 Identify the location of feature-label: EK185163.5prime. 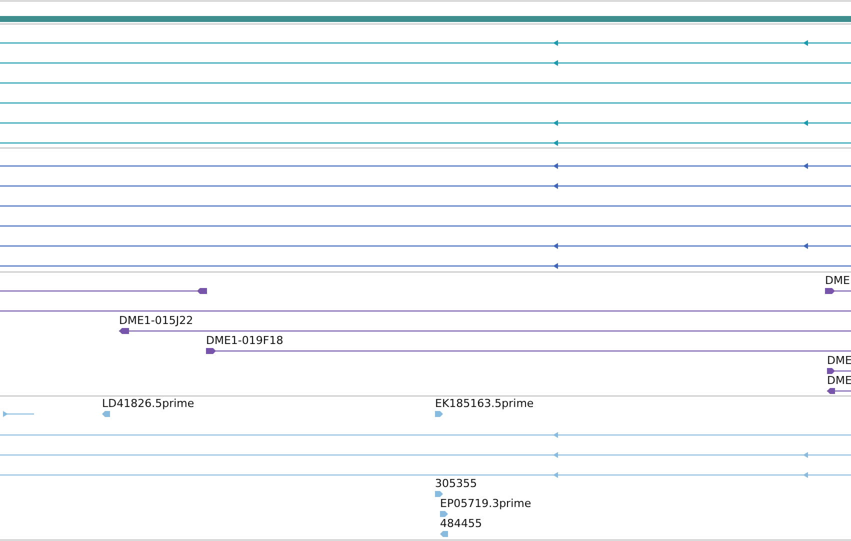
(484, 403).